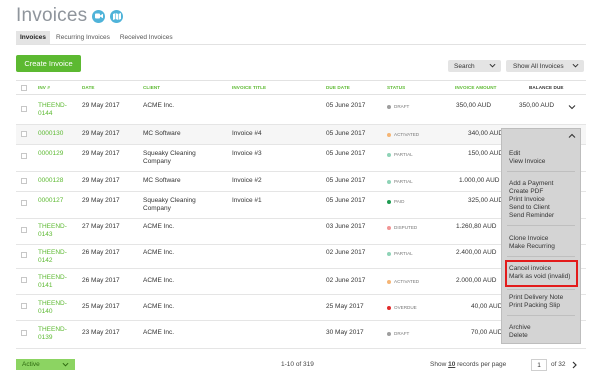 Image resolution: width=600 pixels, height=384 pixels. I want to click on invoice-number-link: 0000130, so click(50, 134).